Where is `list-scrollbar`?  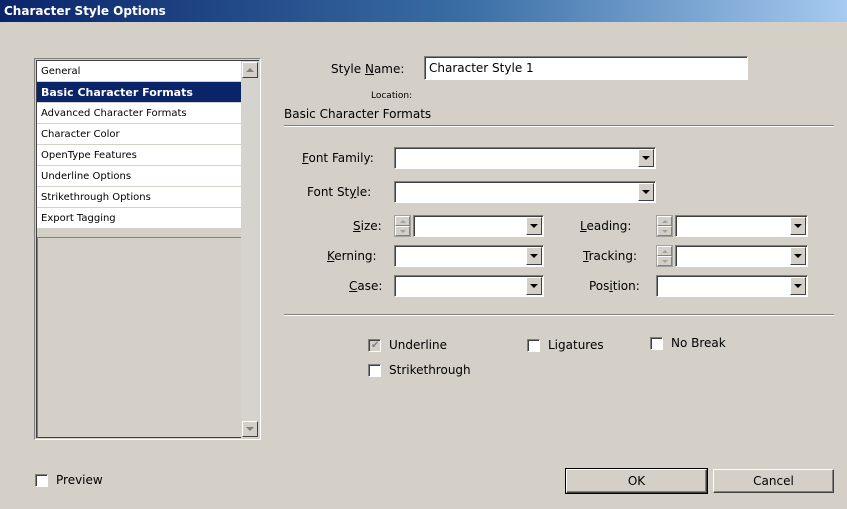
list-scrollbar is located at coordinates (250, 249).